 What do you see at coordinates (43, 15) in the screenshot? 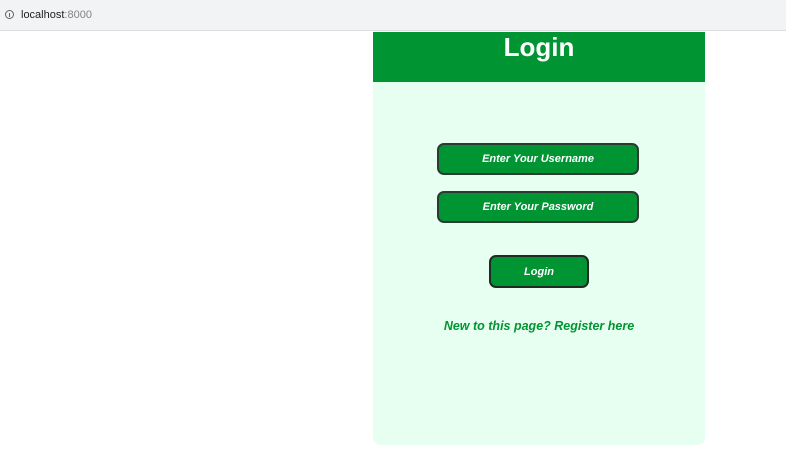
I see `url-host: localhost` at bounding box center [43, 15].